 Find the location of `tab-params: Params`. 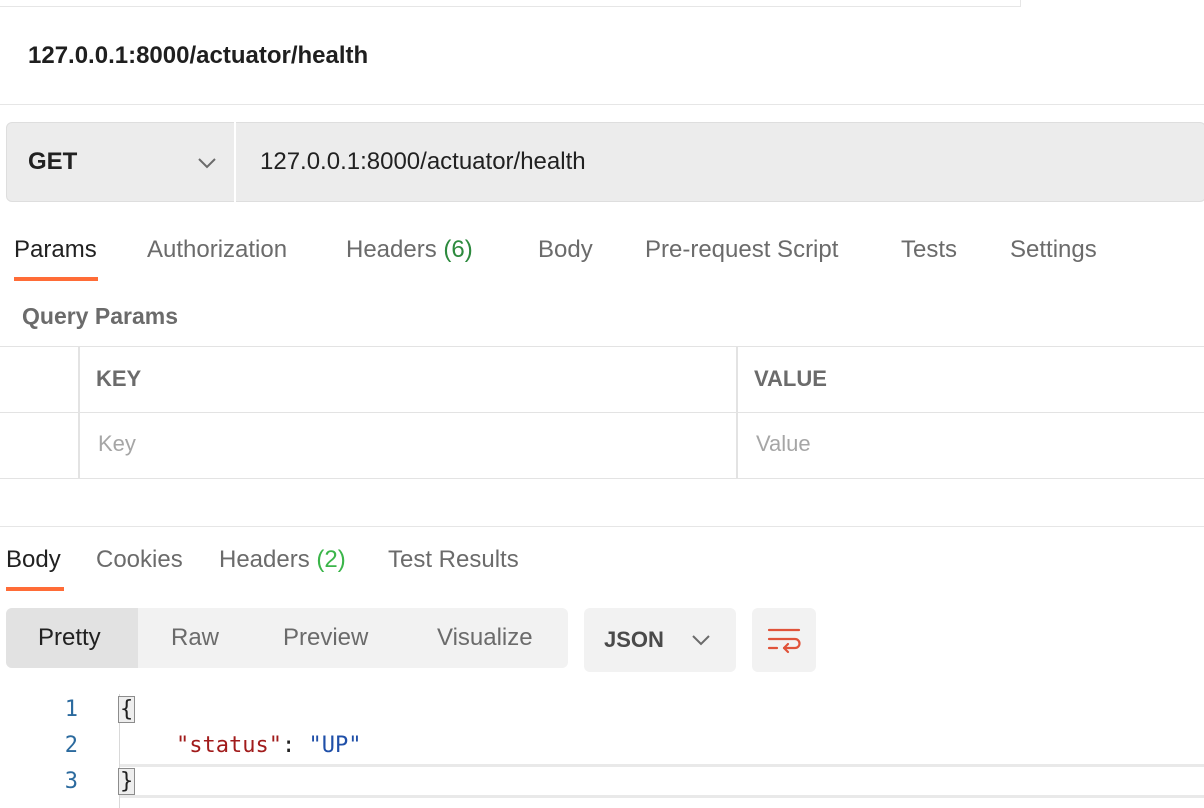

tab-params: Params is located at coordinates (55, 250).